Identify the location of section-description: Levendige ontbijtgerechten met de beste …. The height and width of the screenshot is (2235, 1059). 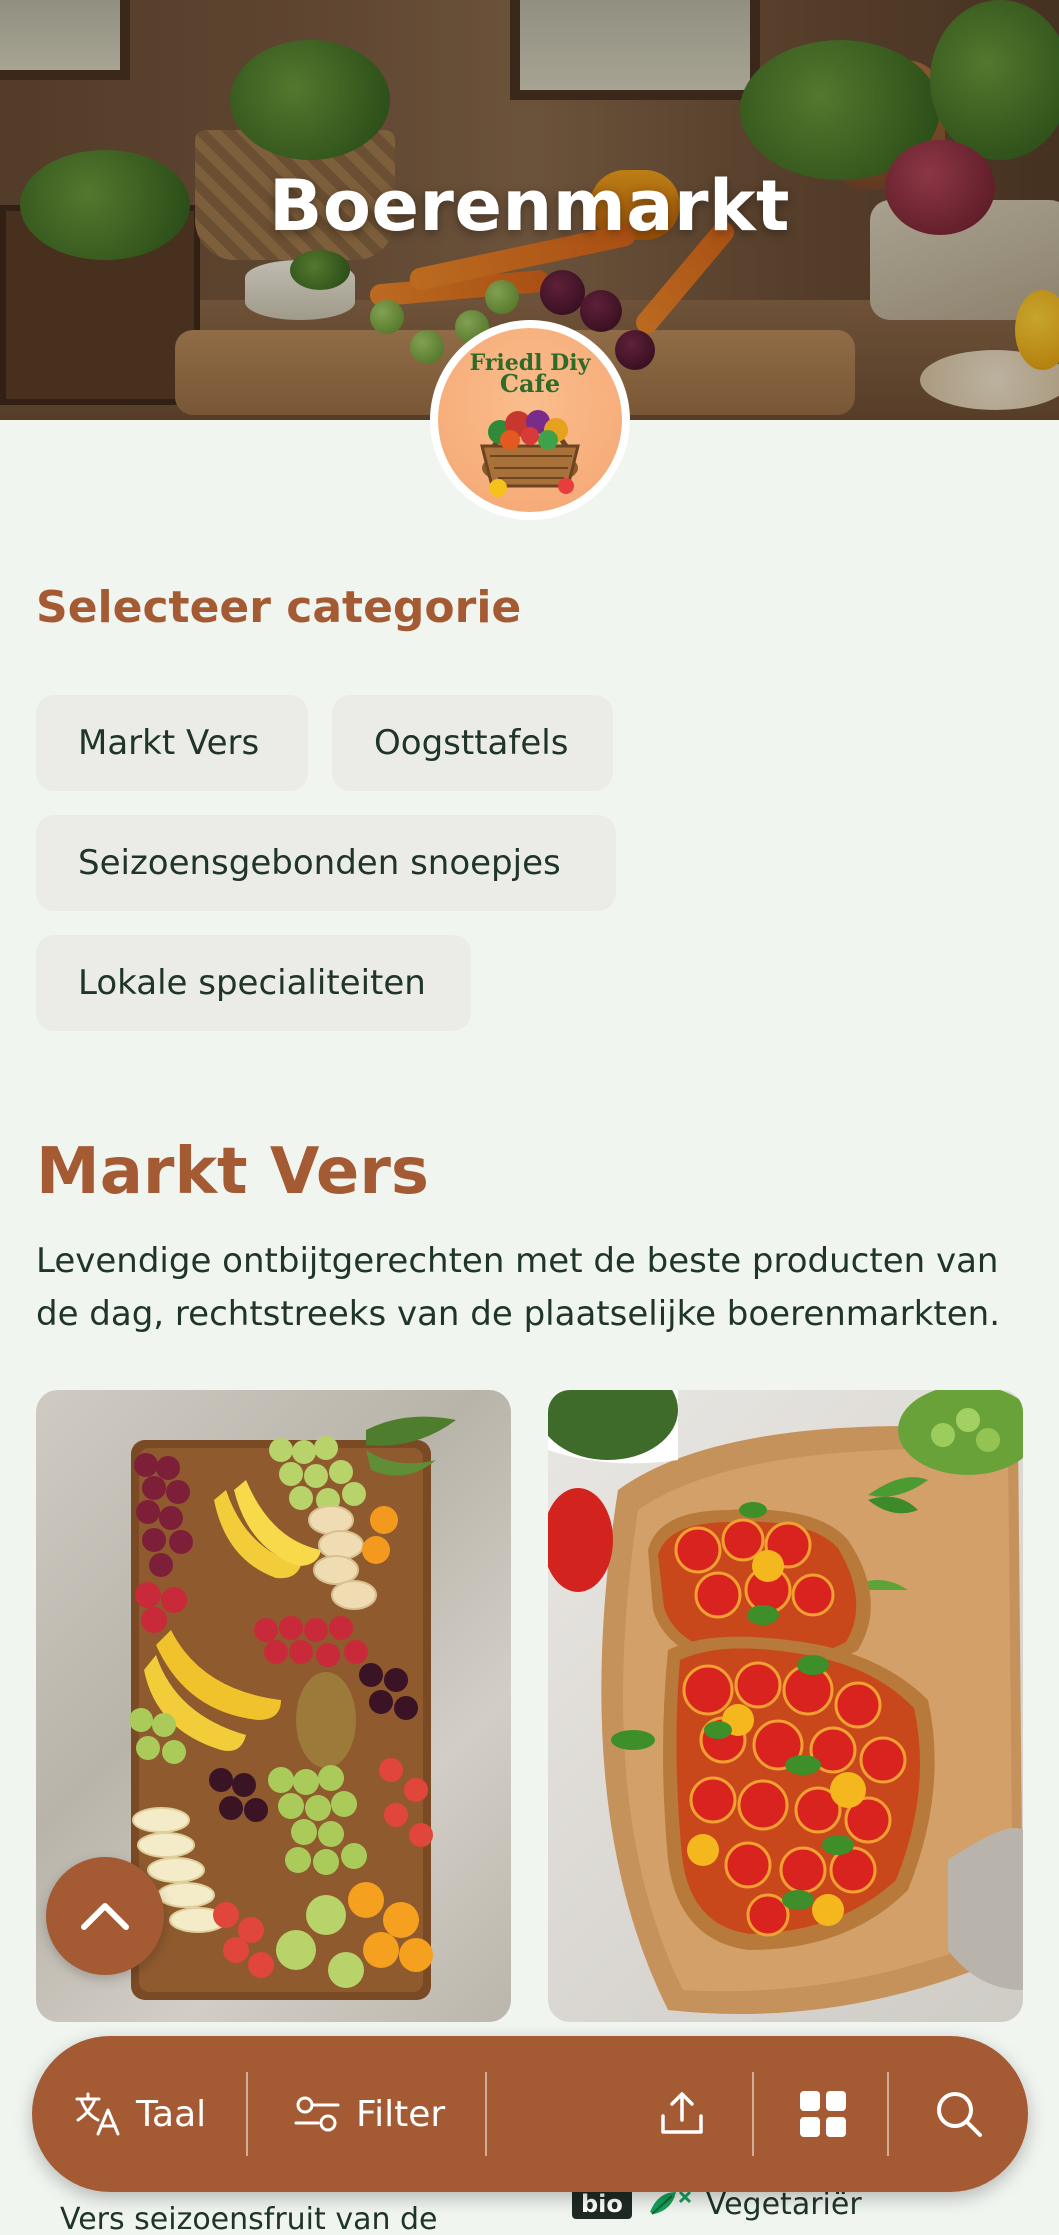
(518, 1287).